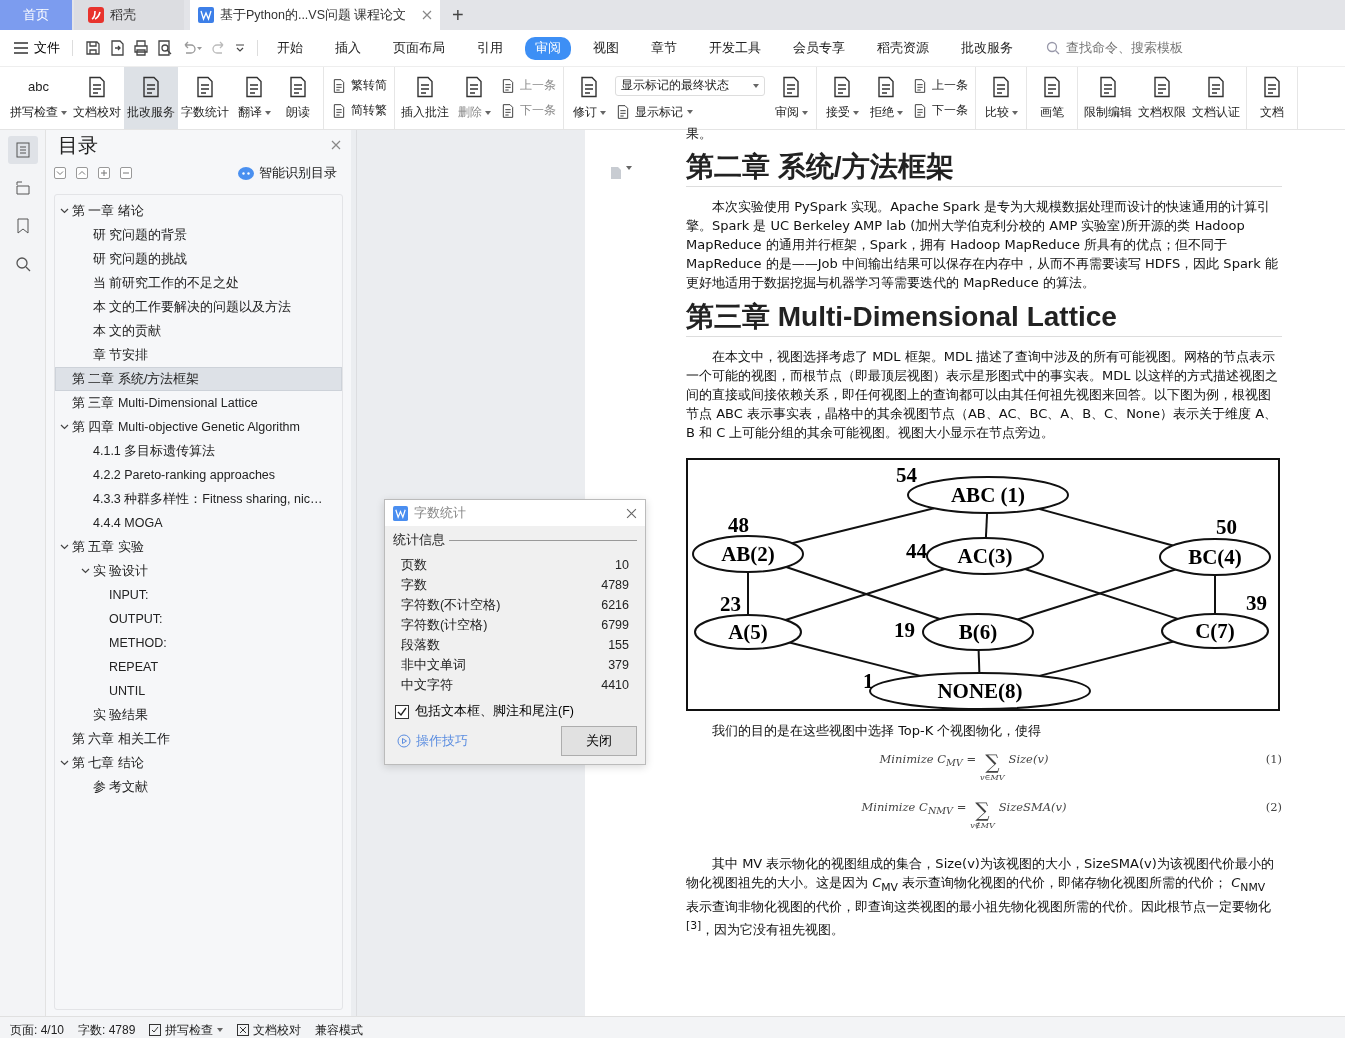 The width and height of the screenshot is (1345, 1038). I want to click on toc-item: REPEAT, so click(198, 667).